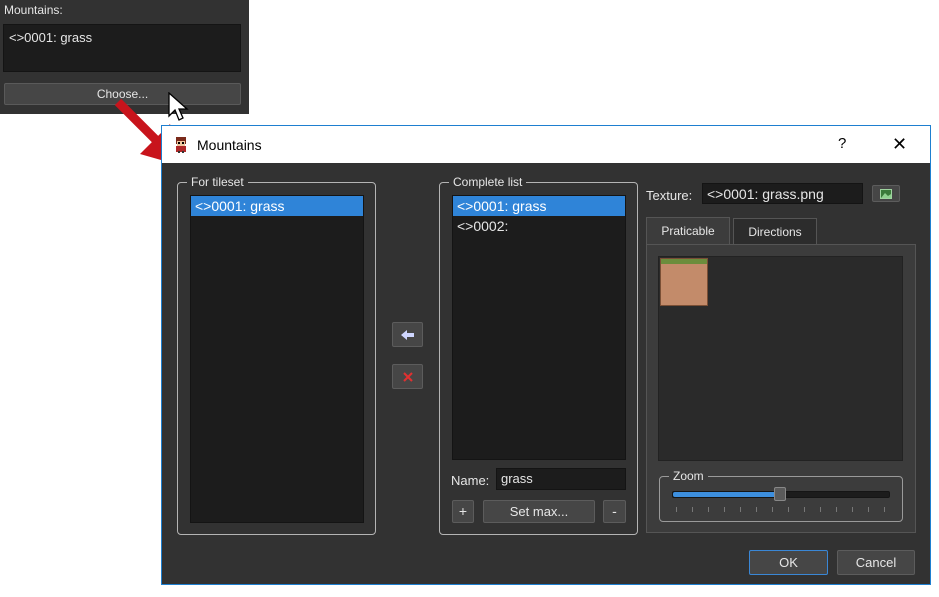  I want to click on grass-edge, so click(684, 261).